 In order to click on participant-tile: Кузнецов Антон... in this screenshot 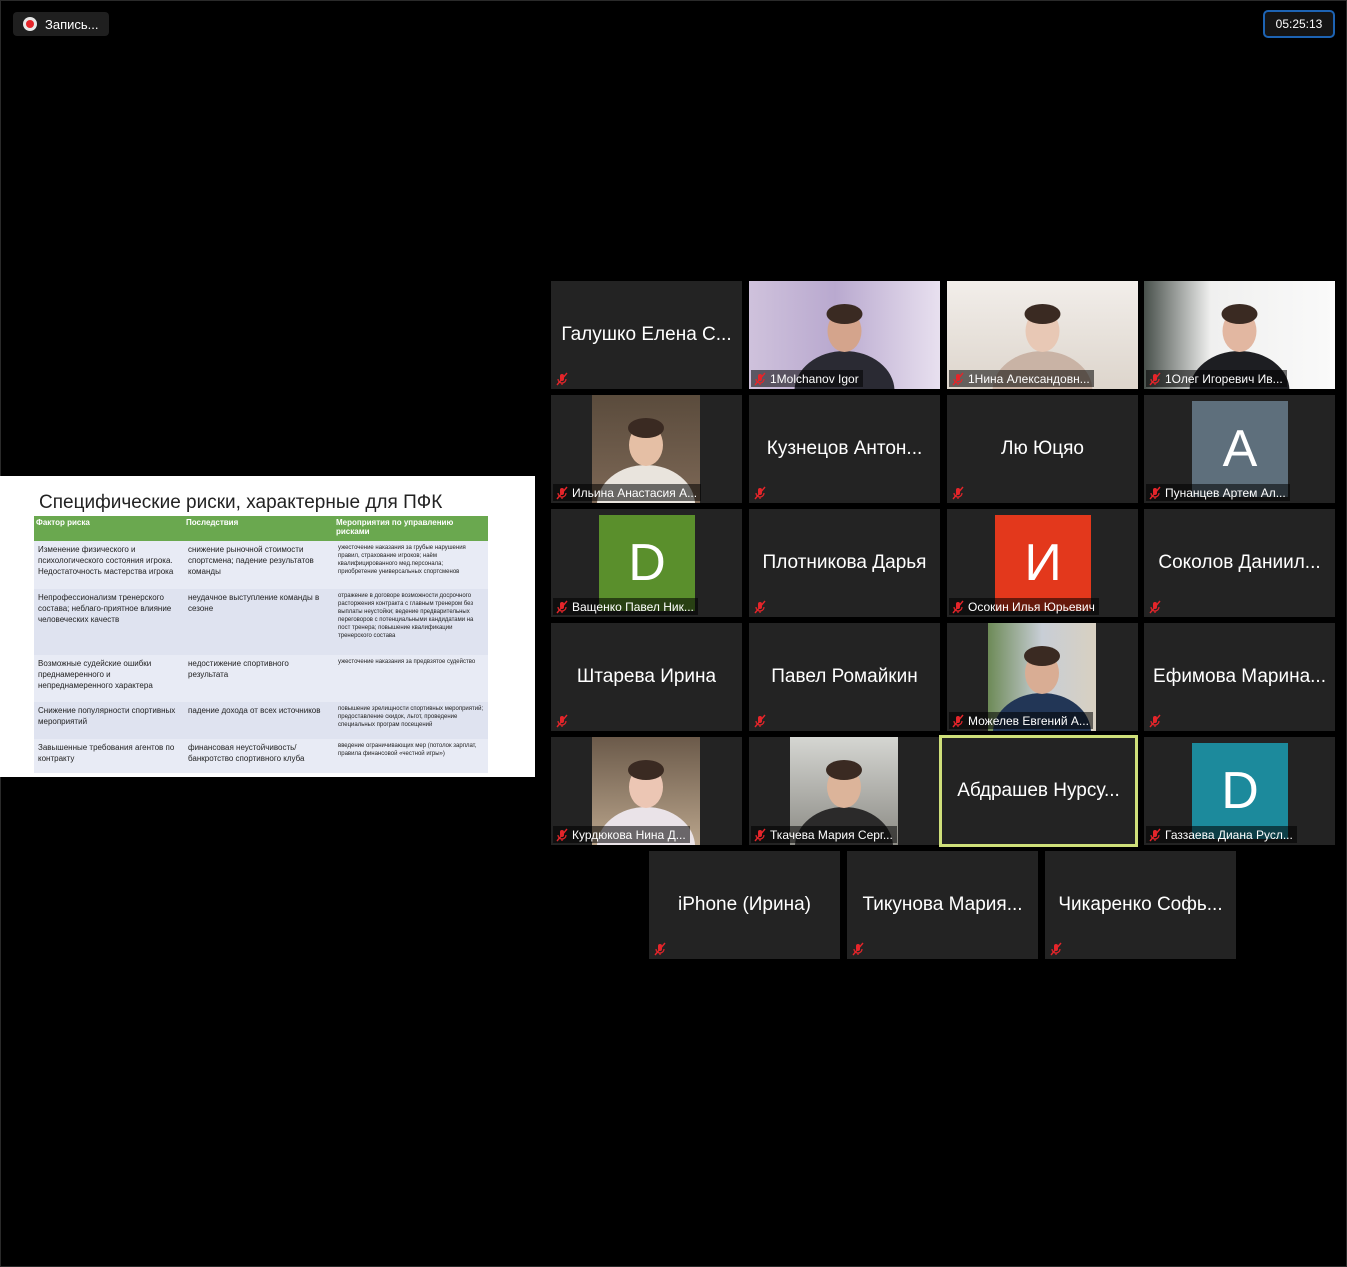, I will do `click(844, 449)`.